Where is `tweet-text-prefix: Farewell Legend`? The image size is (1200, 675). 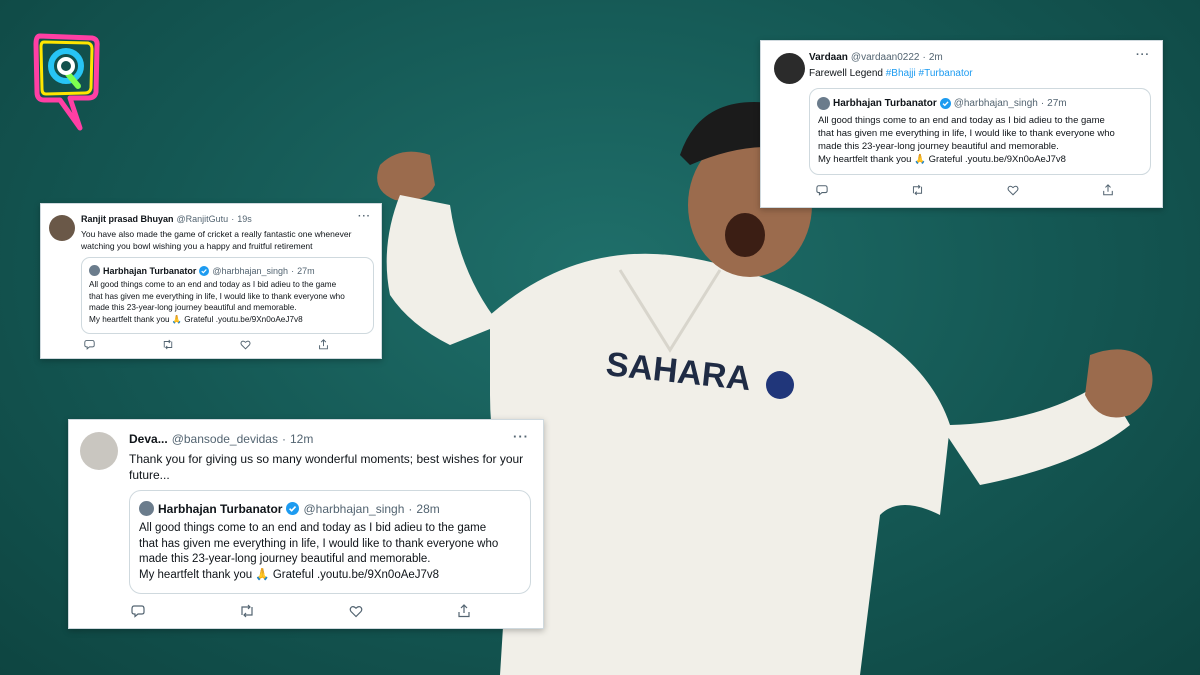
tweet-text-prefix: Farewell Legend is located at coordinates (847, 73).